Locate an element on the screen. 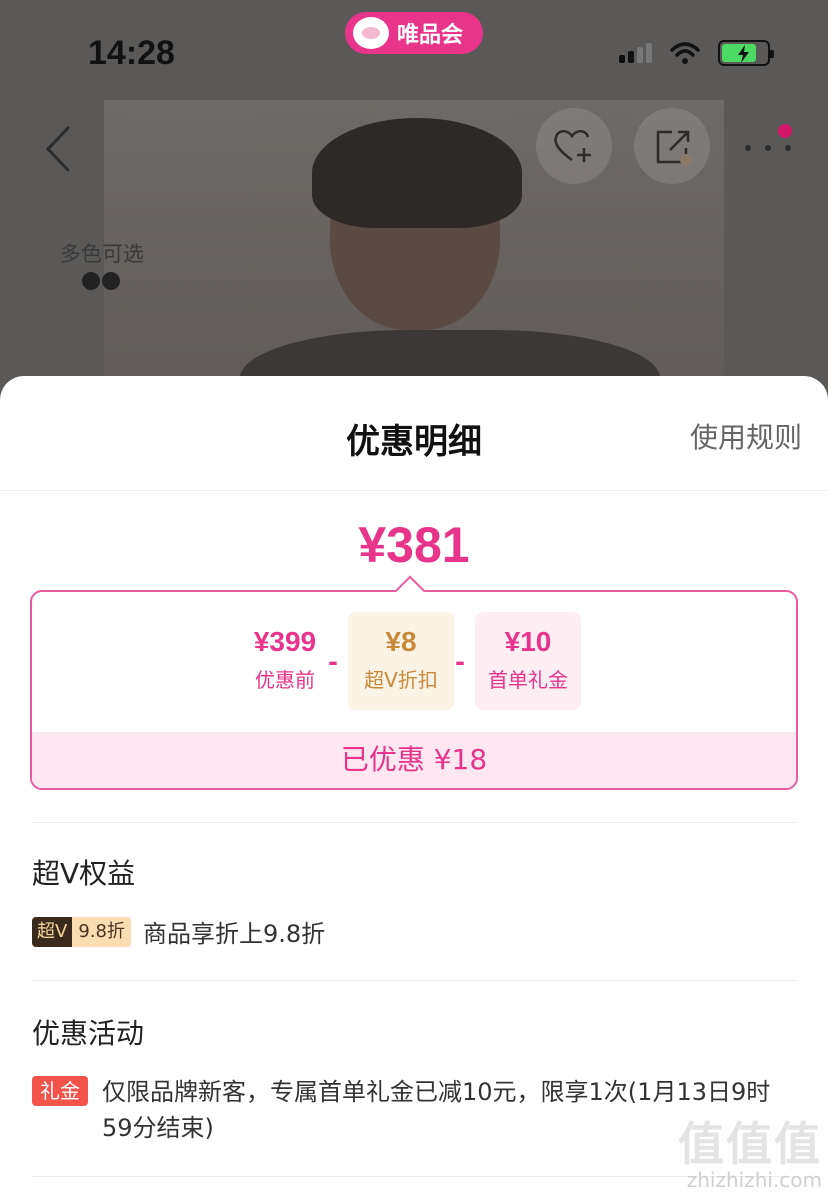 This screenshot has height=1194, width=828. status-icons is located at coordinates (696, 53).